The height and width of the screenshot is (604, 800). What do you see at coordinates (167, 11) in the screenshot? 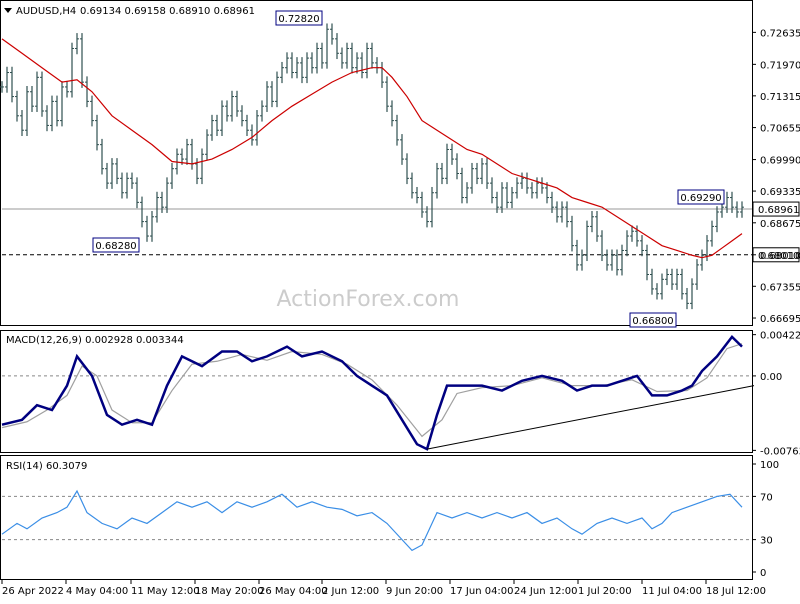
I see `ohlc-readout: 0.69134 0.69158 0.68910 0.68961` at bounding box center [167, 11].